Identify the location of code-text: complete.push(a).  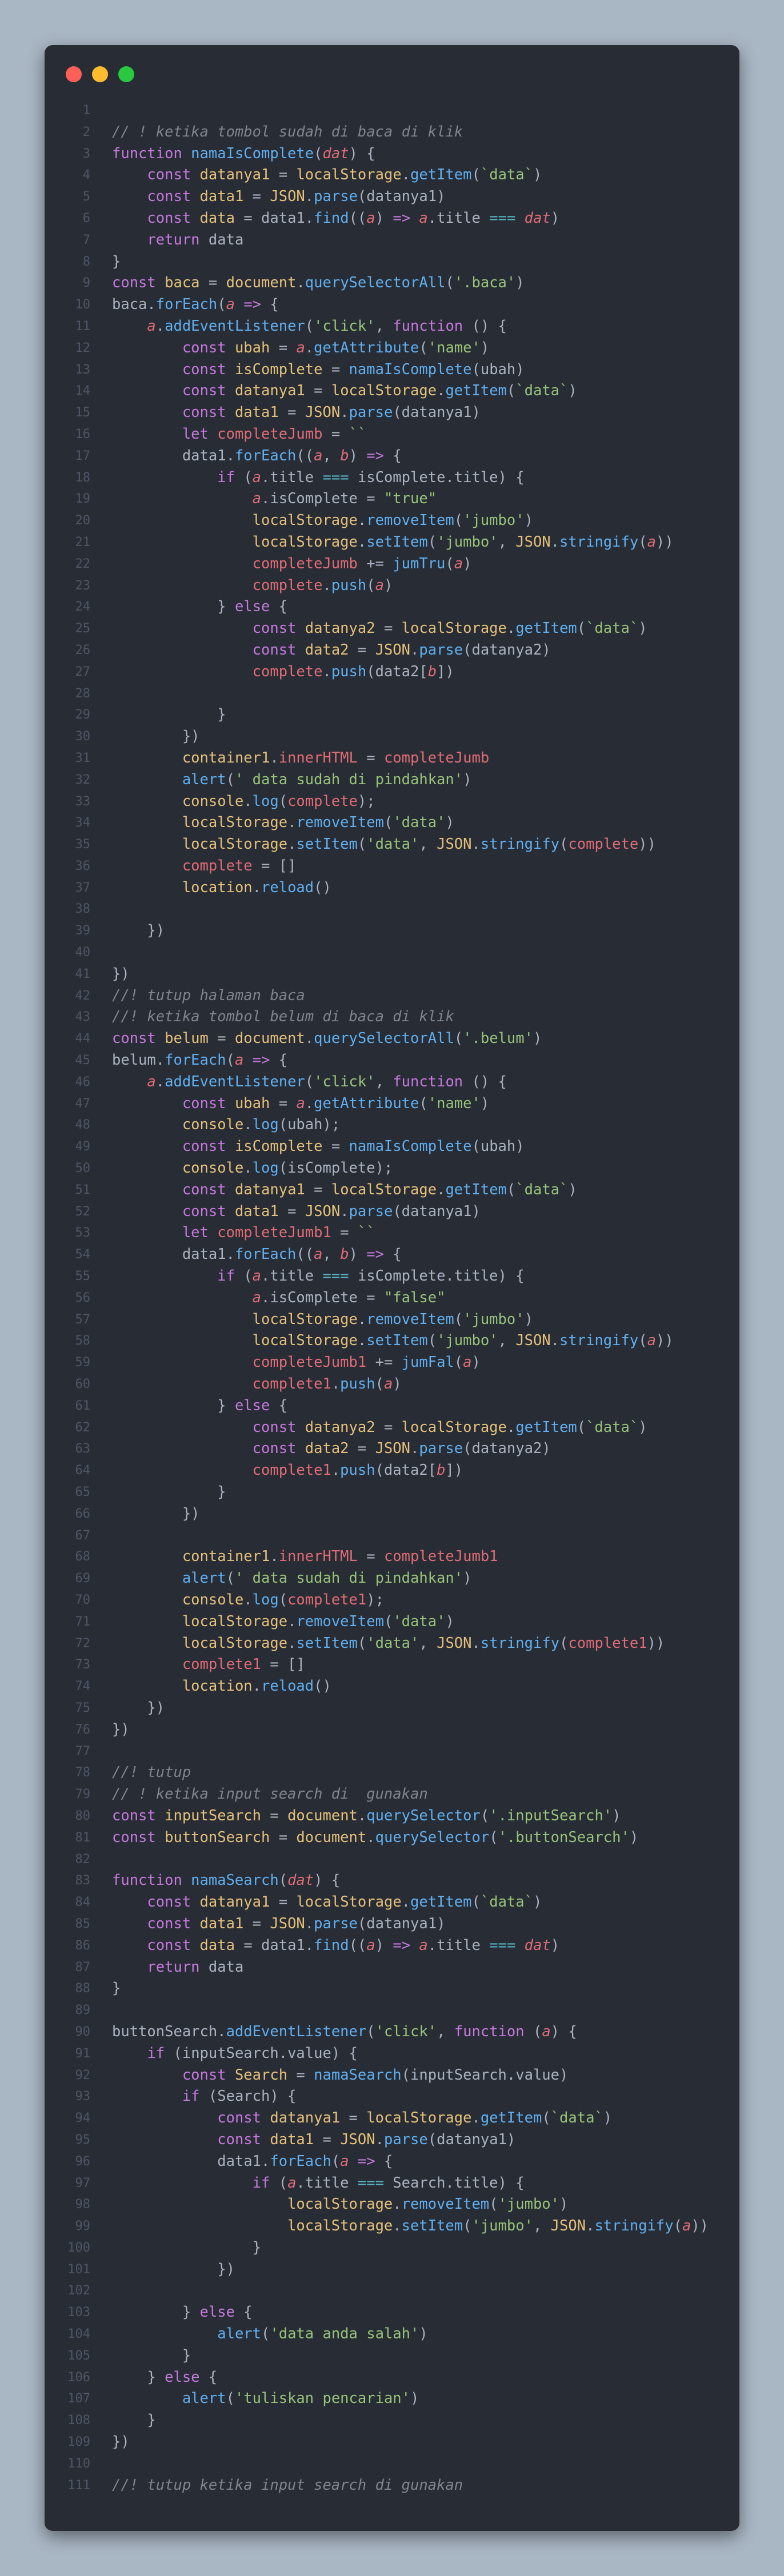
(252, 586).